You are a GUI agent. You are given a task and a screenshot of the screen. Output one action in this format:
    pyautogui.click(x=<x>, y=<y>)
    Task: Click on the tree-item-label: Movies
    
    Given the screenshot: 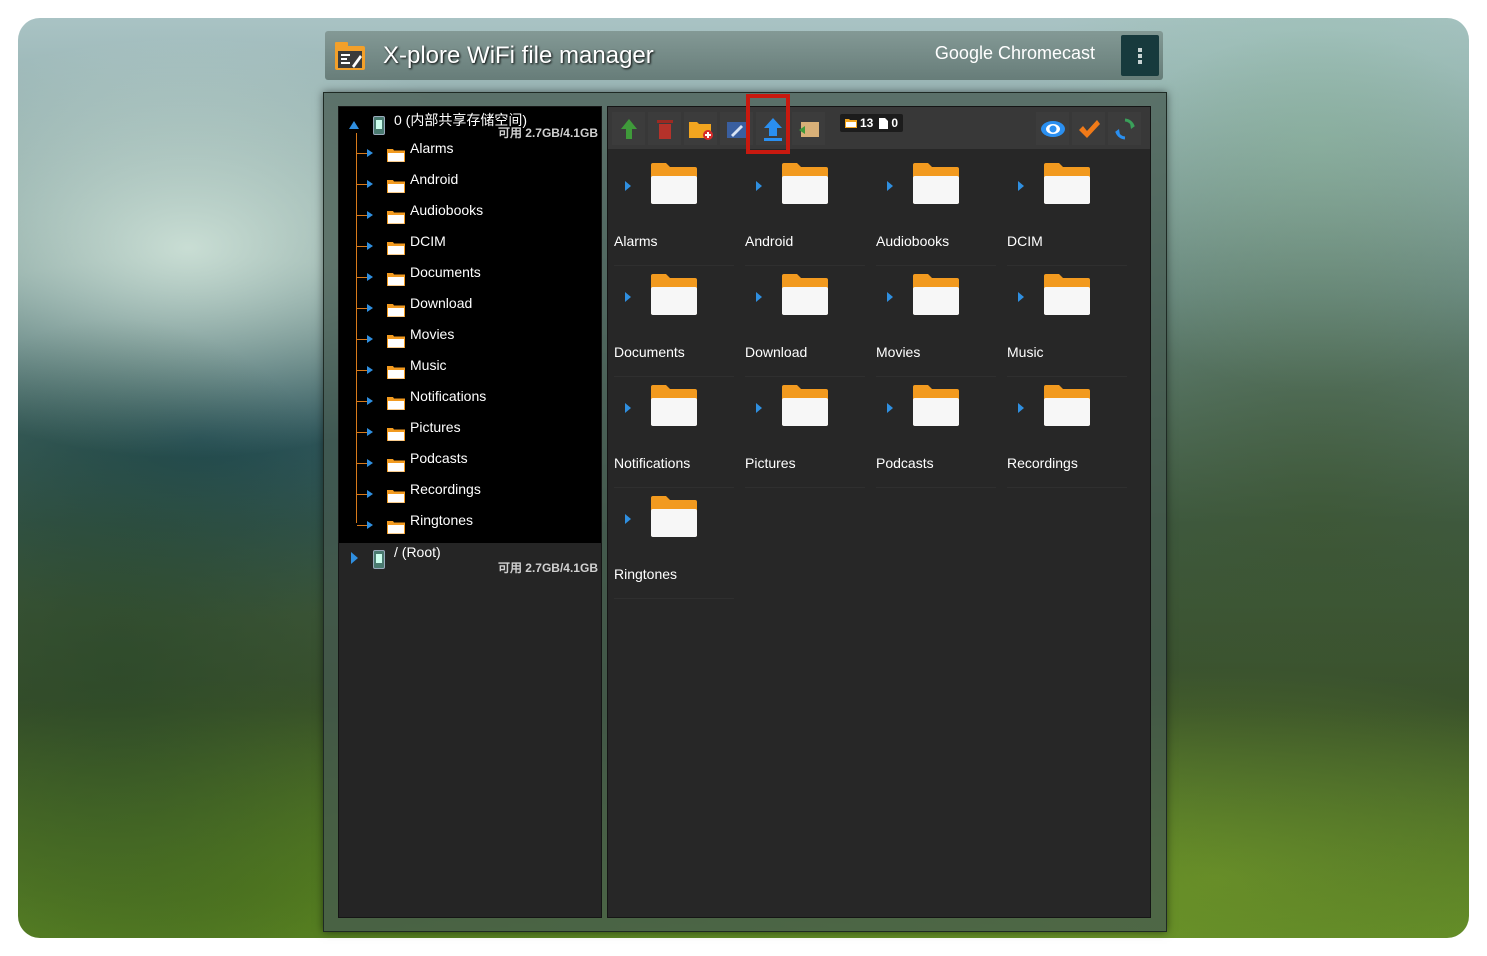 What is the action you would take?
    pyautogui.click(x=432, y=334)
    